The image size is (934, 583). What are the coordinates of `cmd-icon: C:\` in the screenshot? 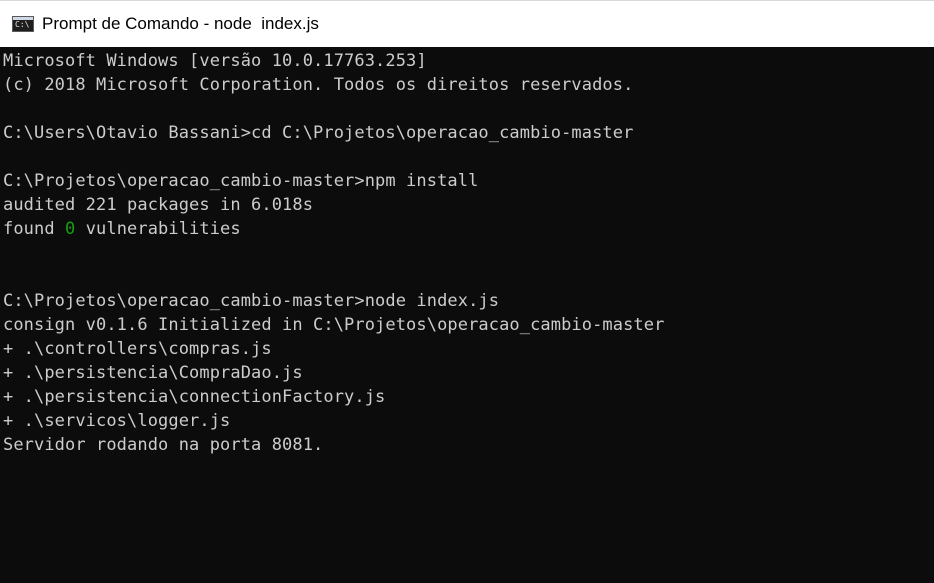 It's located at (23, 24).